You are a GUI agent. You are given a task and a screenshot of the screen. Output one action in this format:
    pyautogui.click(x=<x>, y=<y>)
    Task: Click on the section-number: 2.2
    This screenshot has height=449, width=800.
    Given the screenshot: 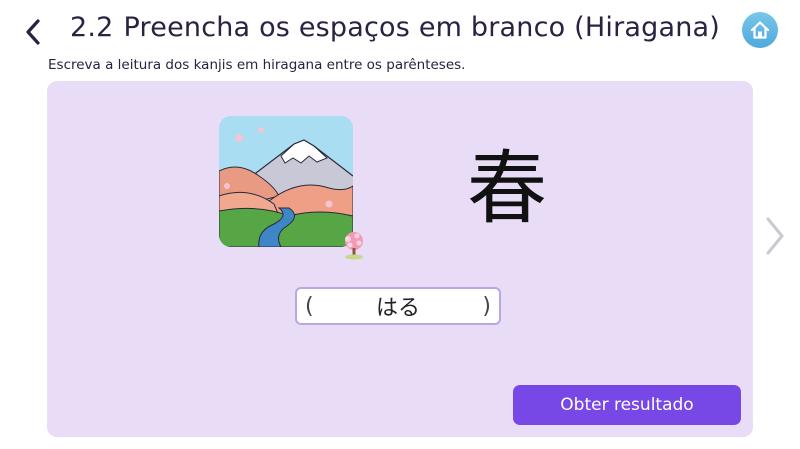 What is the action you would take?
    pyautogui.click(x=92, y=27)
    